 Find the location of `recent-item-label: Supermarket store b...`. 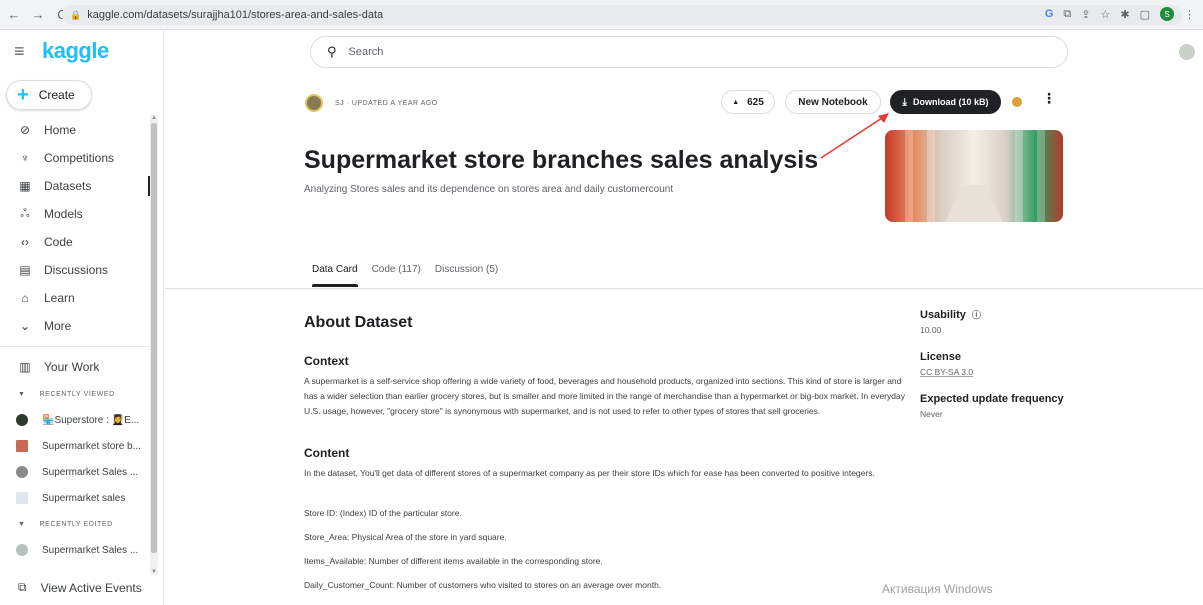

recent-item-label: Supermarket store b... is located at coordinates (91, 446).